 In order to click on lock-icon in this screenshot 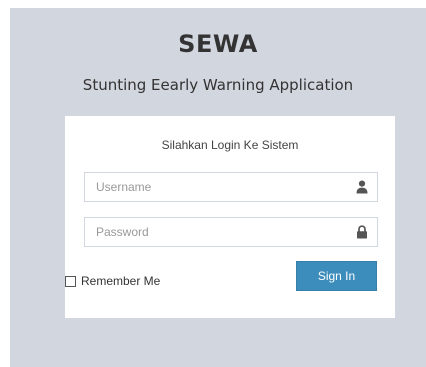, I will do `click(362, 232)`.